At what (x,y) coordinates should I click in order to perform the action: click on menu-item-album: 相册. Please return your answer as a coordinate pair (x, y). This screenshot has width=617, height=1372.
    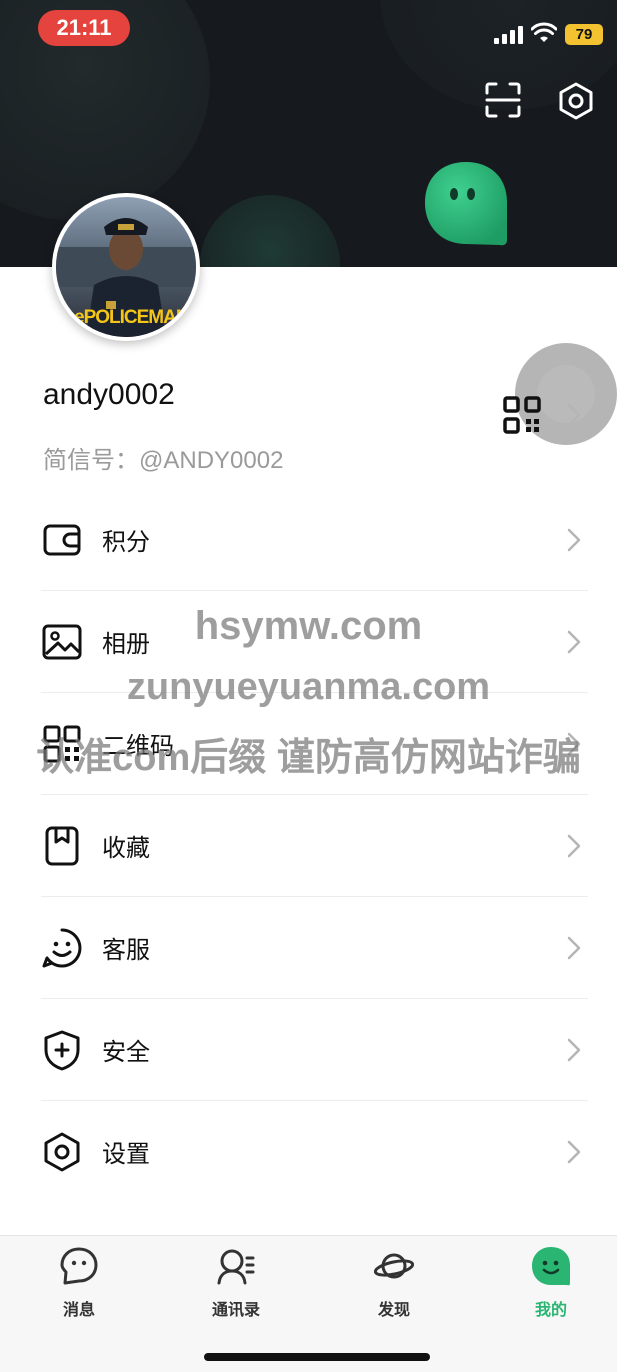
    Looking at the image, I should click on (308, 642).